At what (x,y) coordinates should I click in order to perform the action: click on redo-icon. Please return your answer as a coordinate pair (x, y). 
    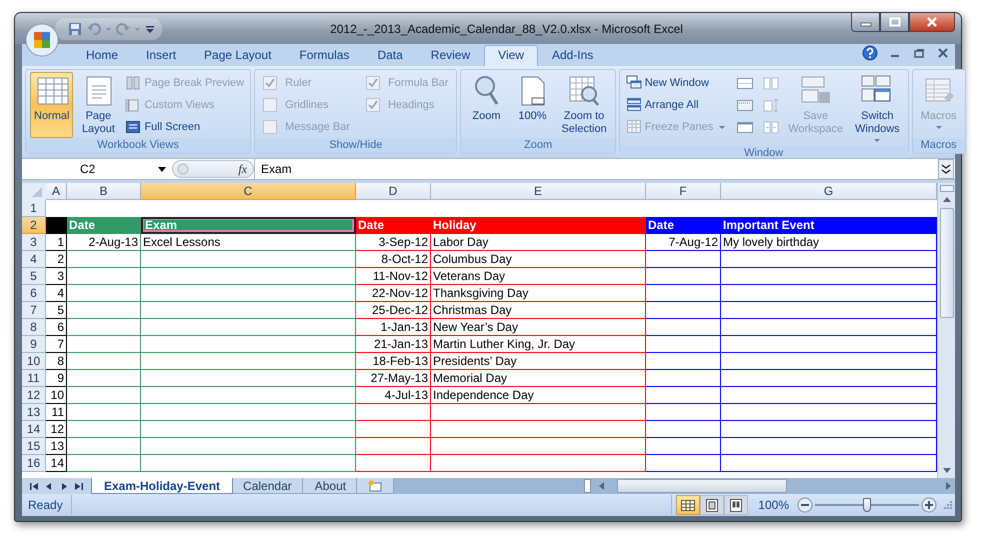
    Looking at the image, I should click on (123, 28).